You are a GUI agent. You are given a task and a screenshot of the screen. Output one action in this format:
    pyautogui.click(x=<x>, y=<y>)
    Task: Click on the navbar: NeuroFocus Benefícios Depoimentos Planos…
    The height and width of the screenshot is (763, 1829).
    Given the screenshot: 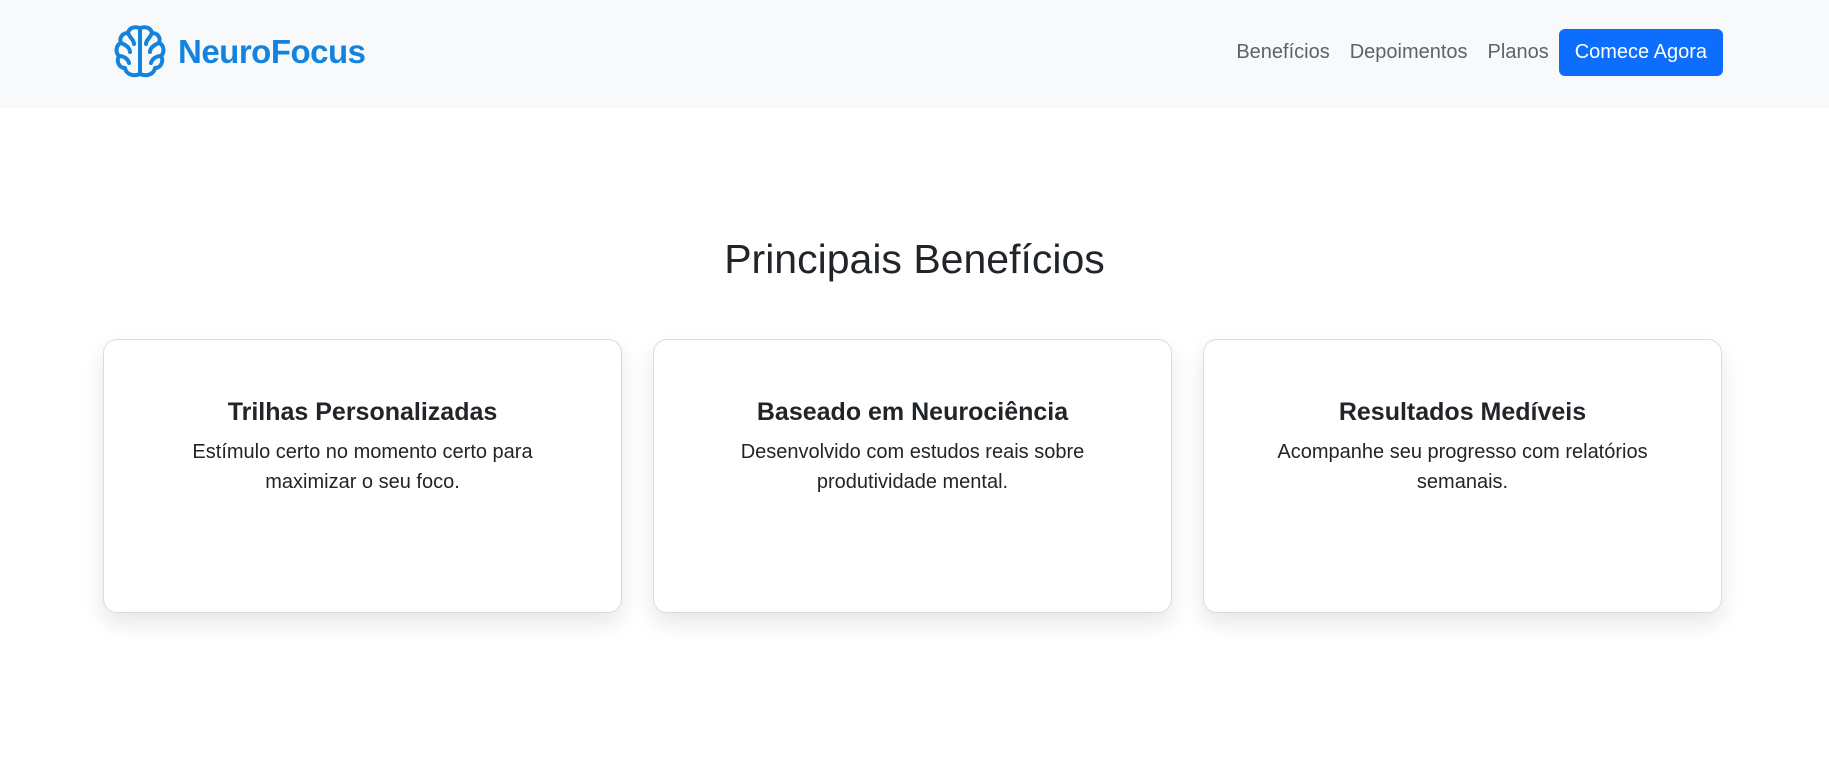 What is the action you would take?
    pyautogui.click(x=914, y=54)
    